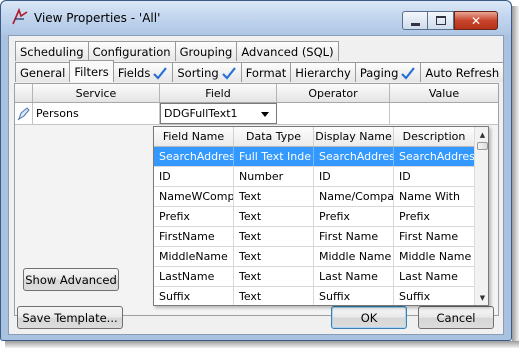 The height and width of the screenshot is (355, 528). I want to click on maximize-icon, so click(441, 20).